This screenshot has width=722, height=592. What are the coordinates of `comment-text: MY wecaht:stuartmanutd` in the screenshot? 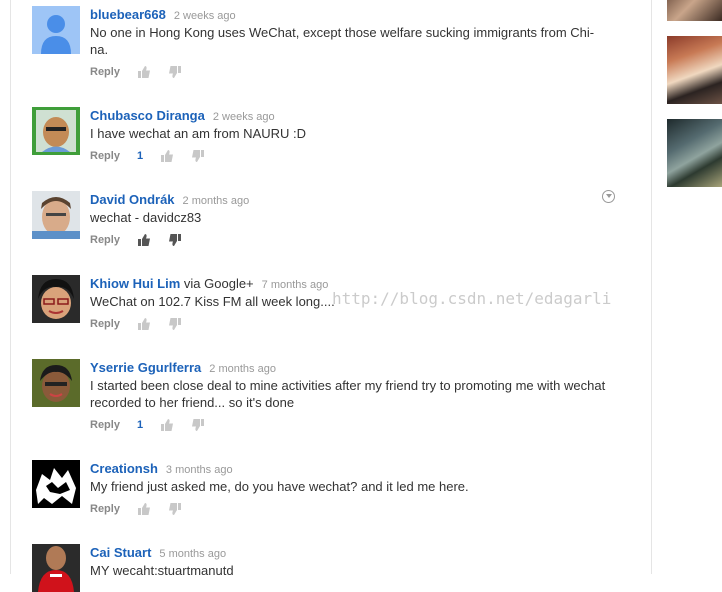 It's located at (162, 570).